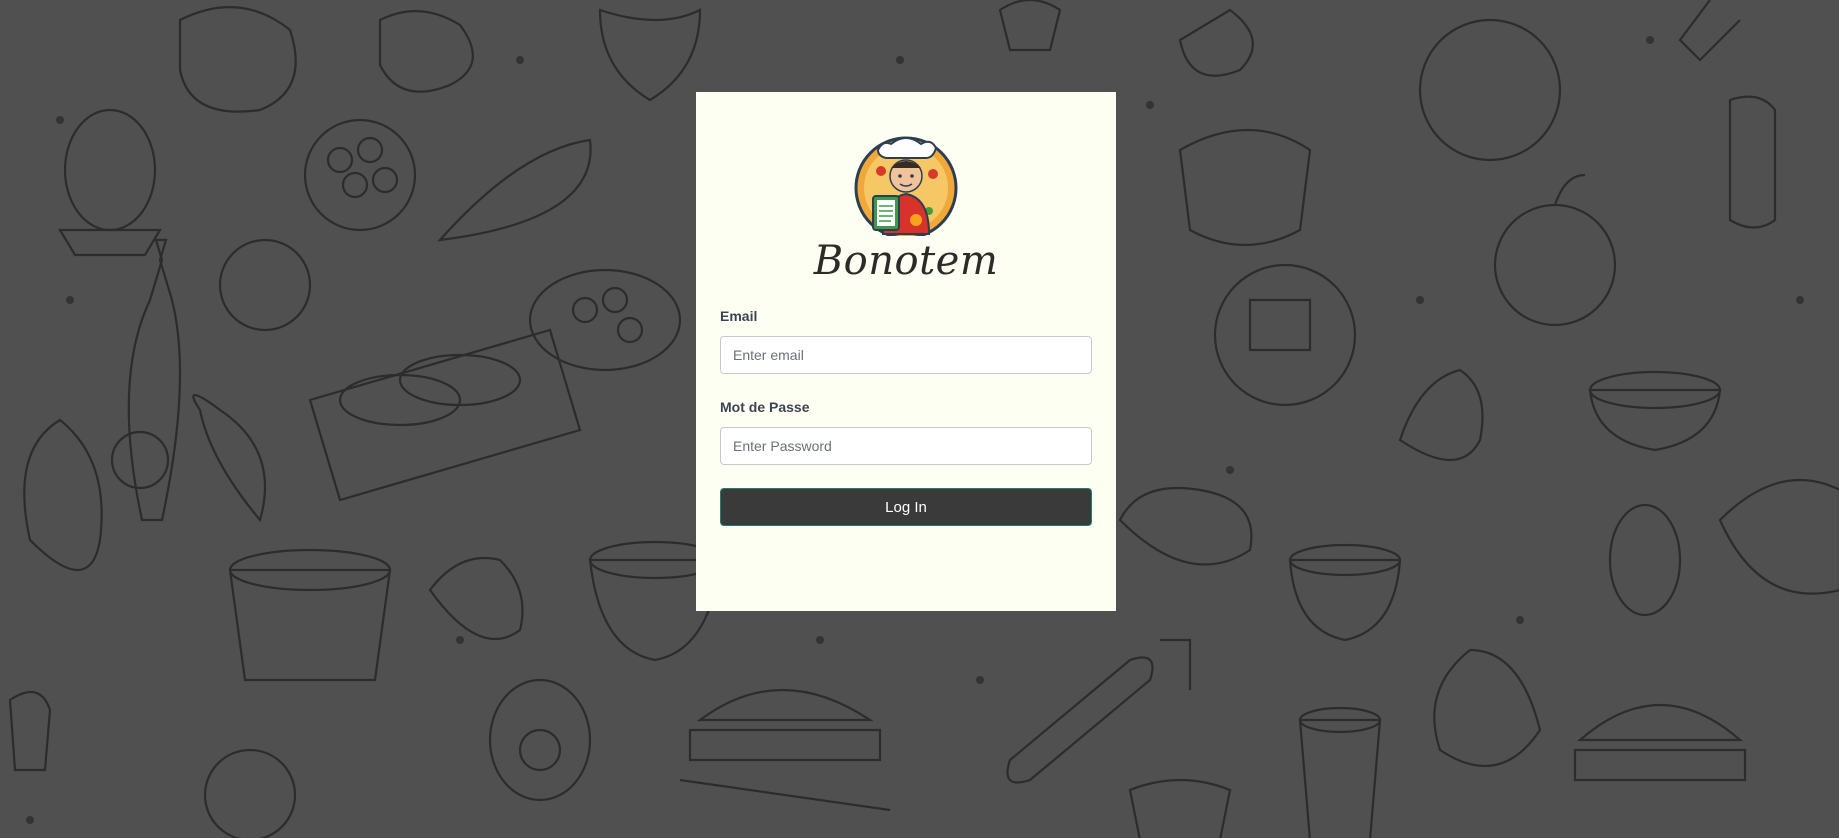  What do you see at coordinates (765, 407) in the screenshot?
I see `password-label: Mot de Passe` at bounding box center [765, 407].